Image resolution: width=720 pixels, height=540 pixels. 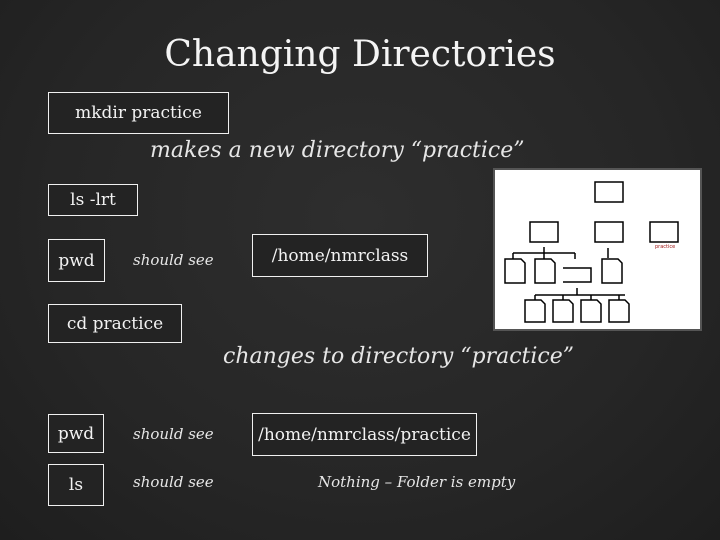 What do you see at coordinates (398, 356) in the screenshot?
I see `cd-note: changes to directory “practice”` at bounding box center [398, 356].